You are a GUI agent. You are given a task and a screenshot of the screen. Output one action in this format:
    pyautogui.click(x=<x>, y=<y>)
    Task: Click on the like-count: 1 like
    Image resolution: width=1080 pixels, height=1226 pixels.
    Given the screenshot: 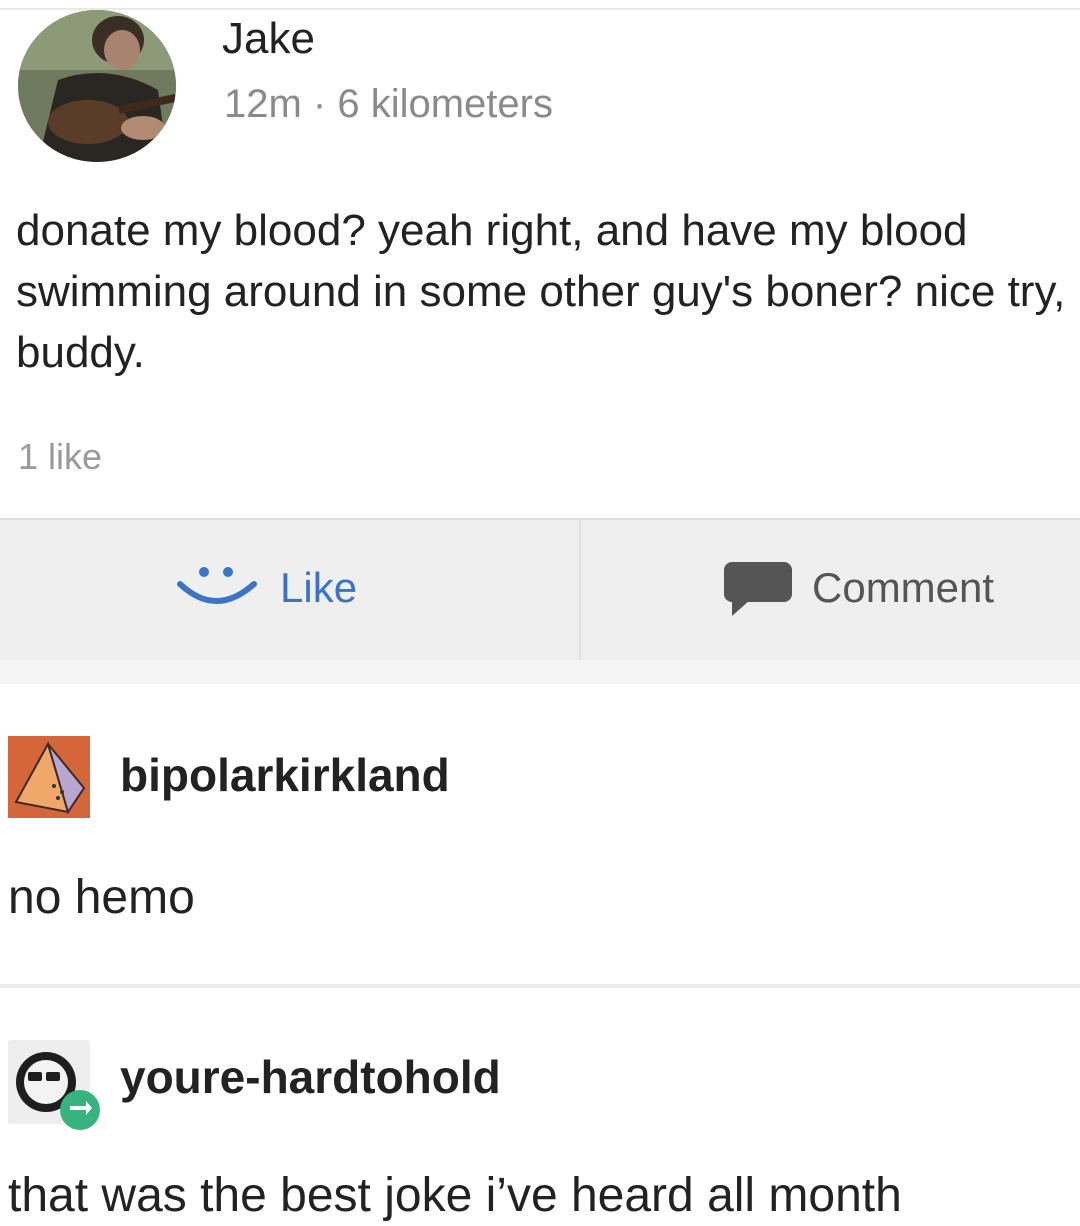 What is the action you would take?
    pyautogui.click(x=60, y=457)
    